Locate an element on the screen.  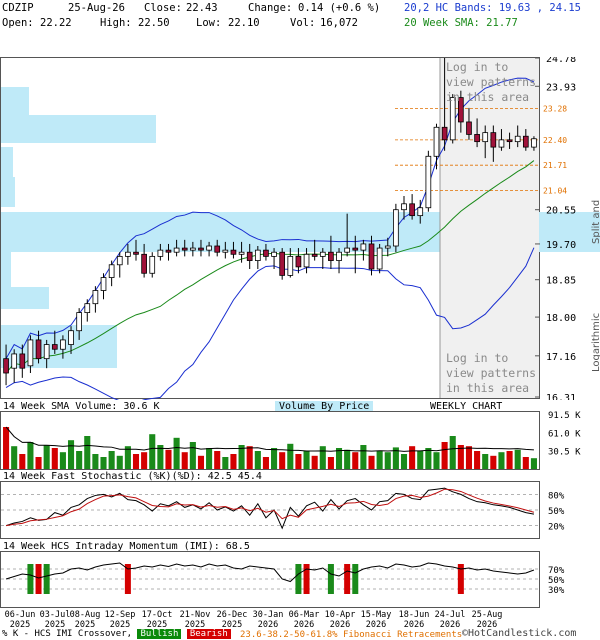
stoch-tick-label: 50% is located at coordinates (556, 512).